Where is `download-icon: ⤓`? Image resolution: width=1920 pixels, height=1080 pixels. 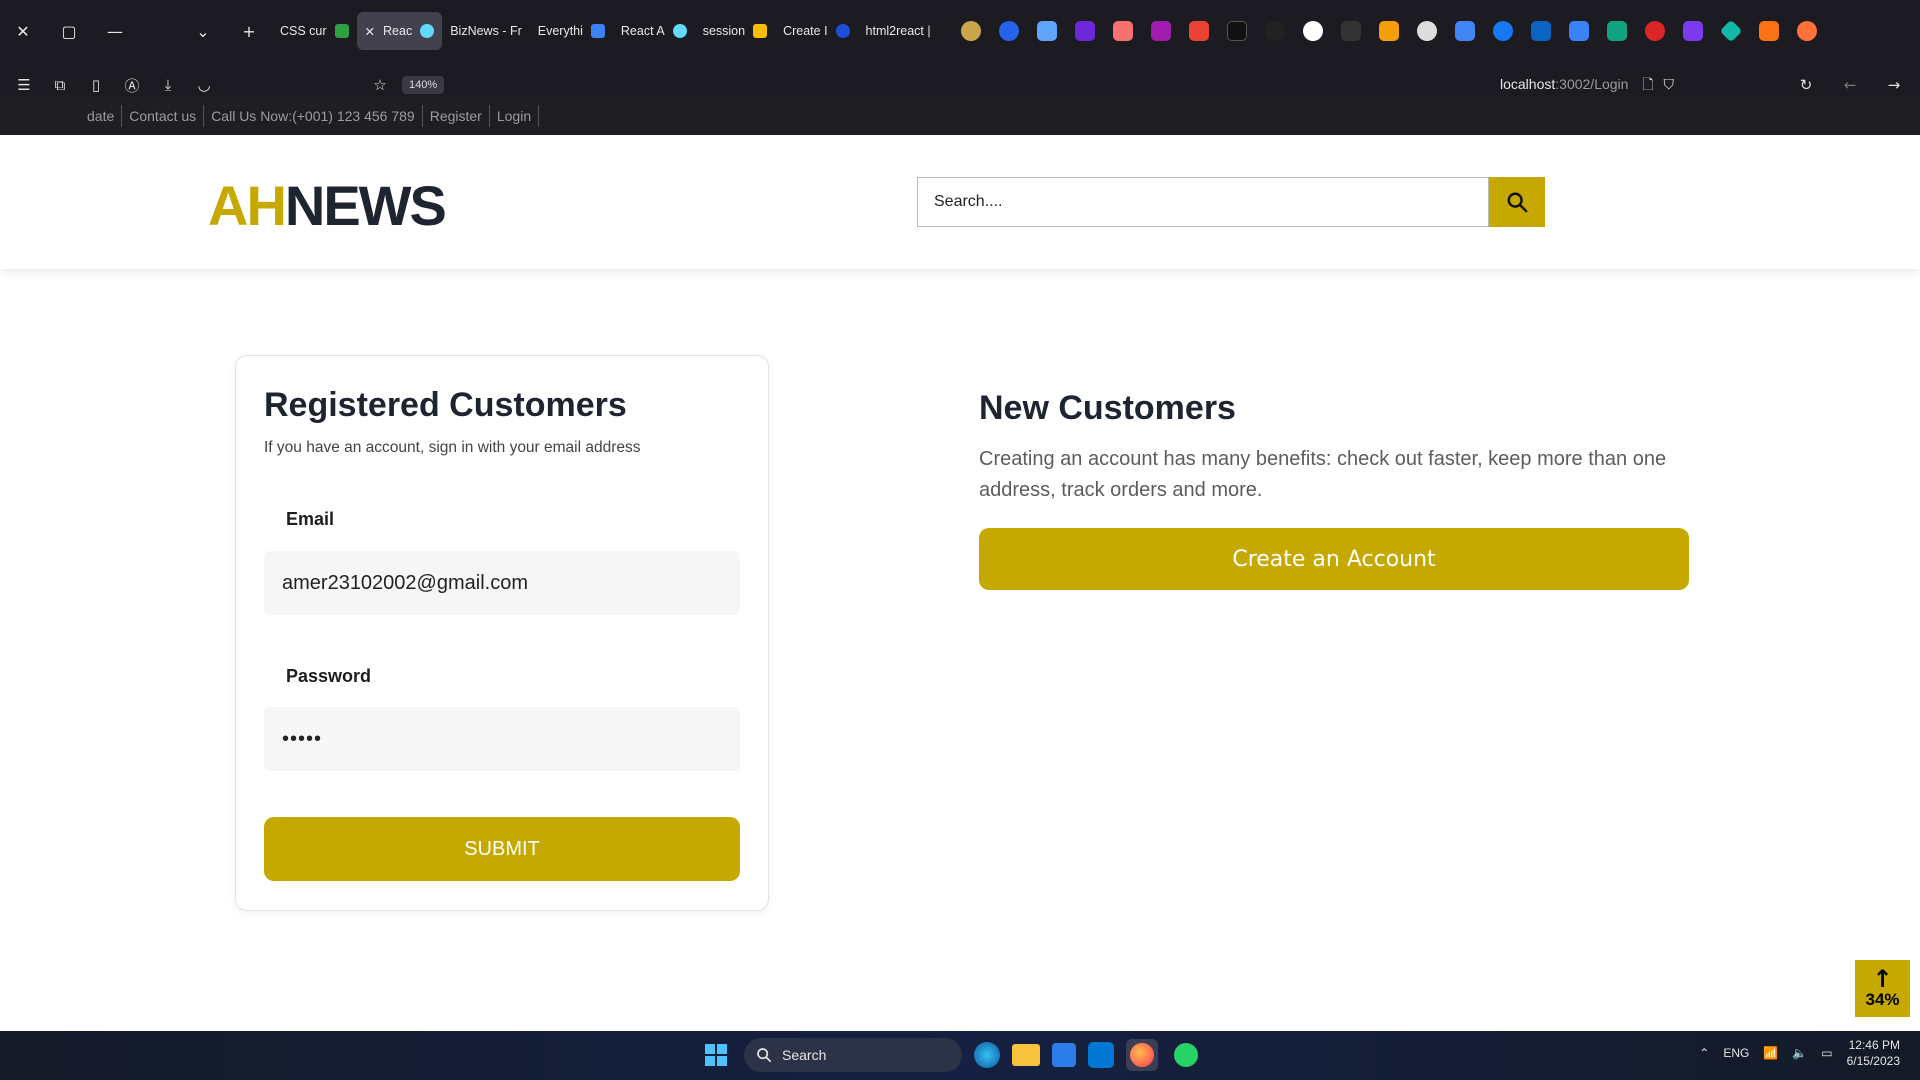
download-icon: ⤓ is located at coordinates (168, 85).